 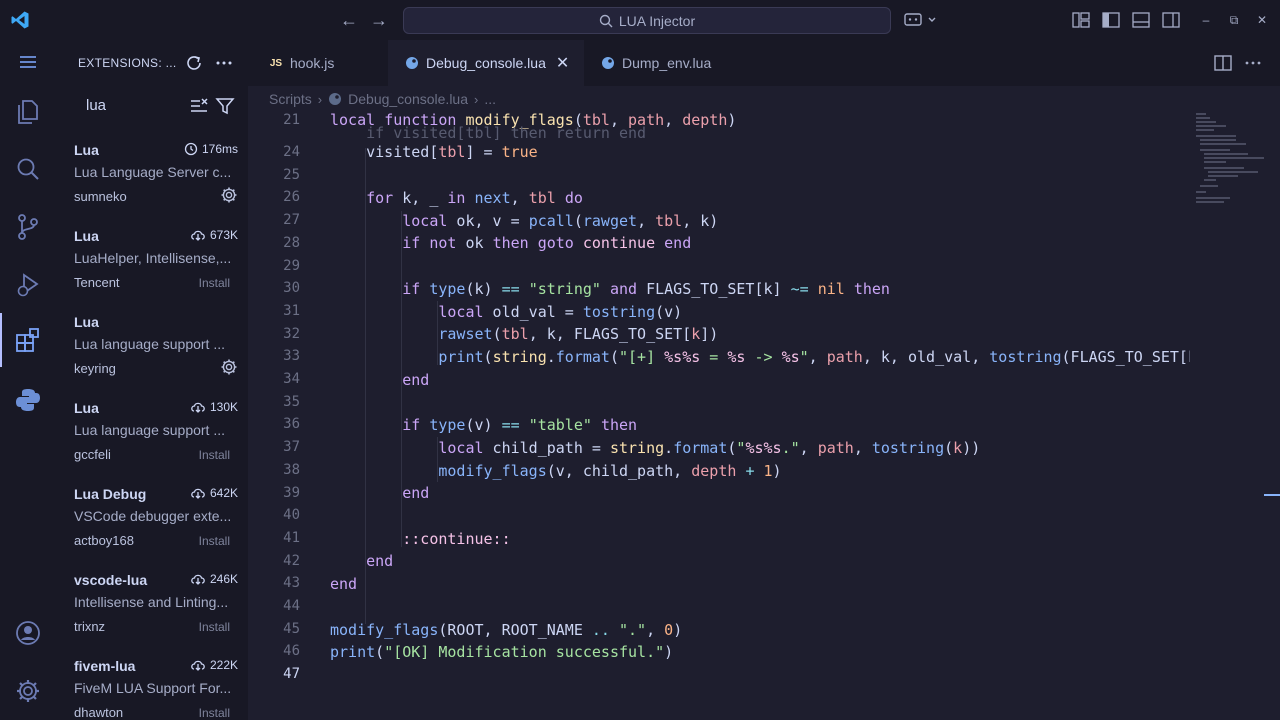 I want to click on line-number: 29, so click(x=291, y=265).